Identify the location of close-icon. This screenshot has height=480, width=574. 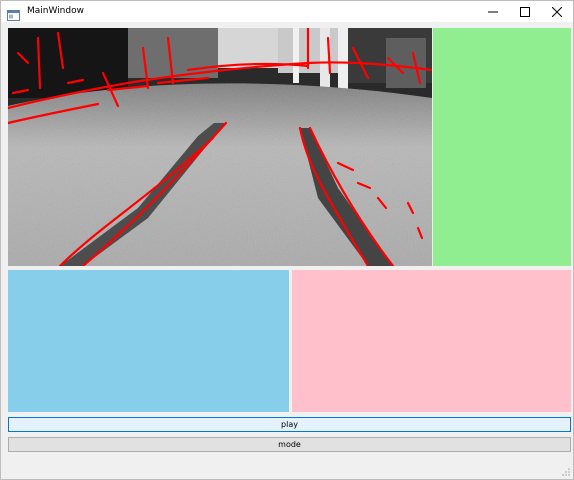
(557, 11).